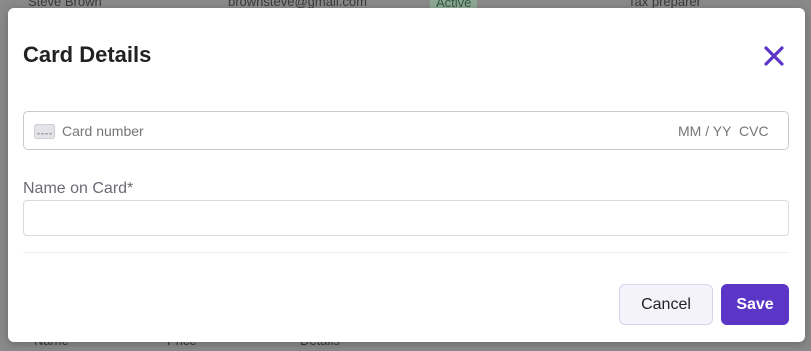 The image size is (811, 351). What do you see at coordinates (87, 54) in the screenshot?
I see `modal-title: Card Details` at bounding box center [87, 54].